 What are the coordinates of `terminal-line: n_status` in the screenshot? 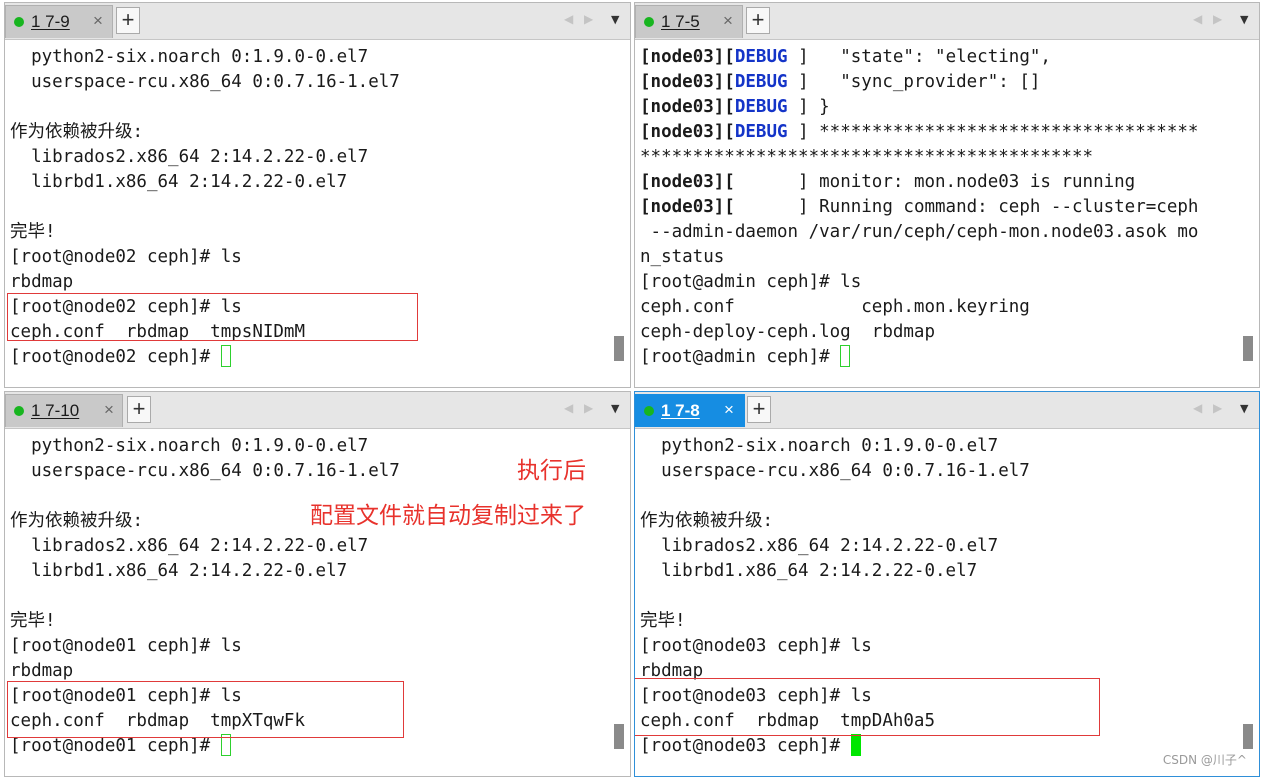 It's located at (938, 257).